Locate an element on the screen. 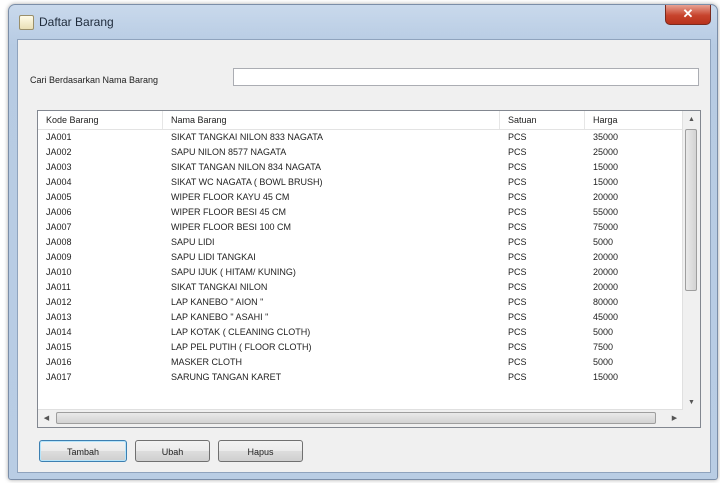 Image resolution: width=720 pixels, height=483 pixels. vertical-scrollbar: ▲ ▼ is located at coordinates (691, 261).